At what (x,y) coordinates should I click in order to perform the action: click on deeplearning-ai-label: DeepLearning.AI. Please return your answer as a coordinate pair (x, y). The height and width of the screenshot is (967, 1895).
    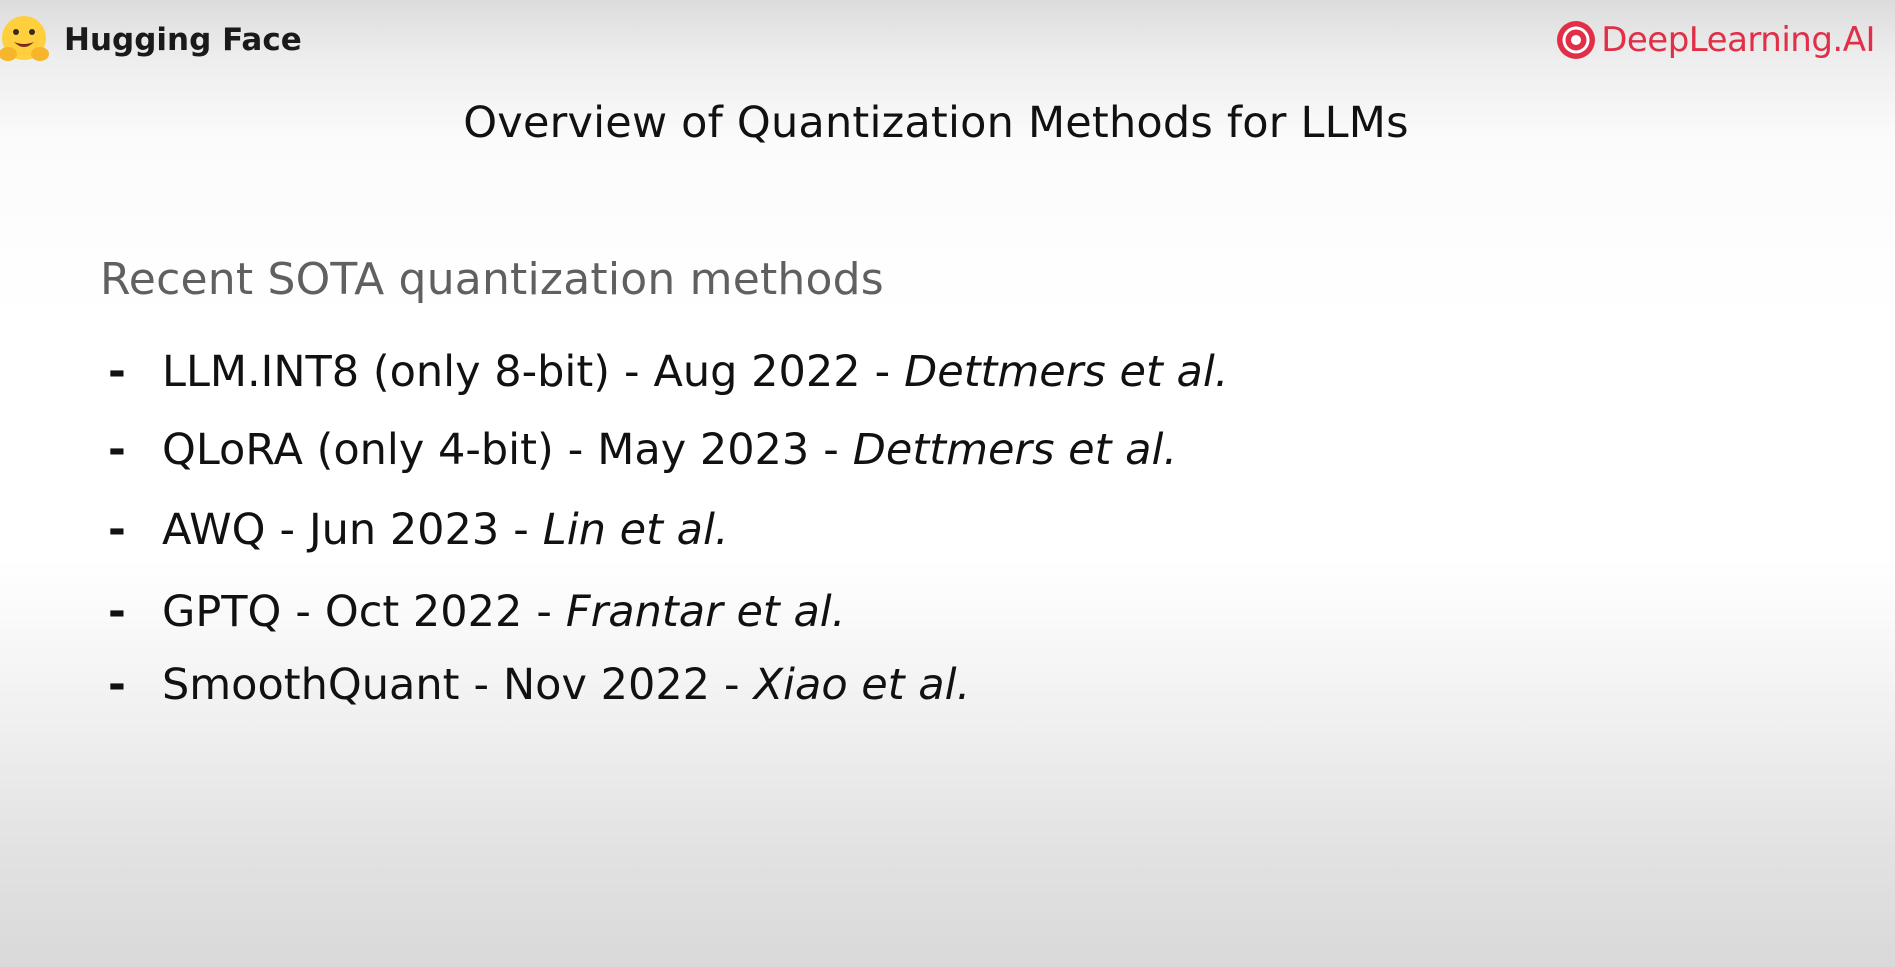
    Looking at the image, I should click on (1738, 40).